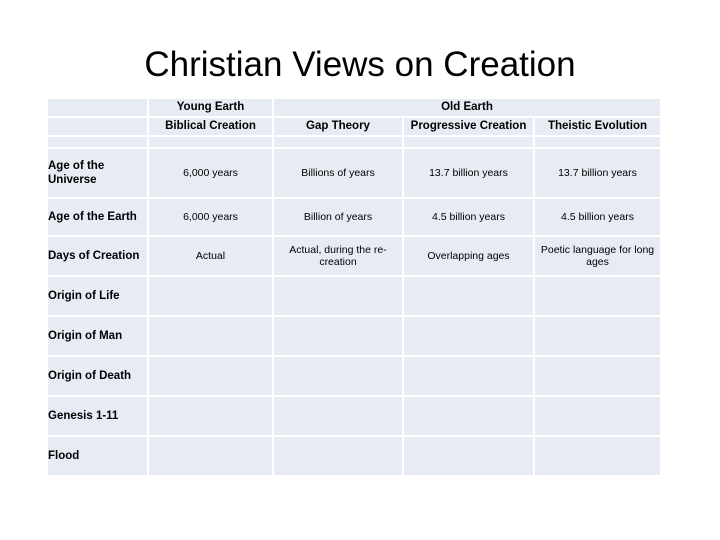  What do you see at coordinates (97, 456) in the screenshot?
I see `row-label-flood: Flood` at bounding box center [97, 456].